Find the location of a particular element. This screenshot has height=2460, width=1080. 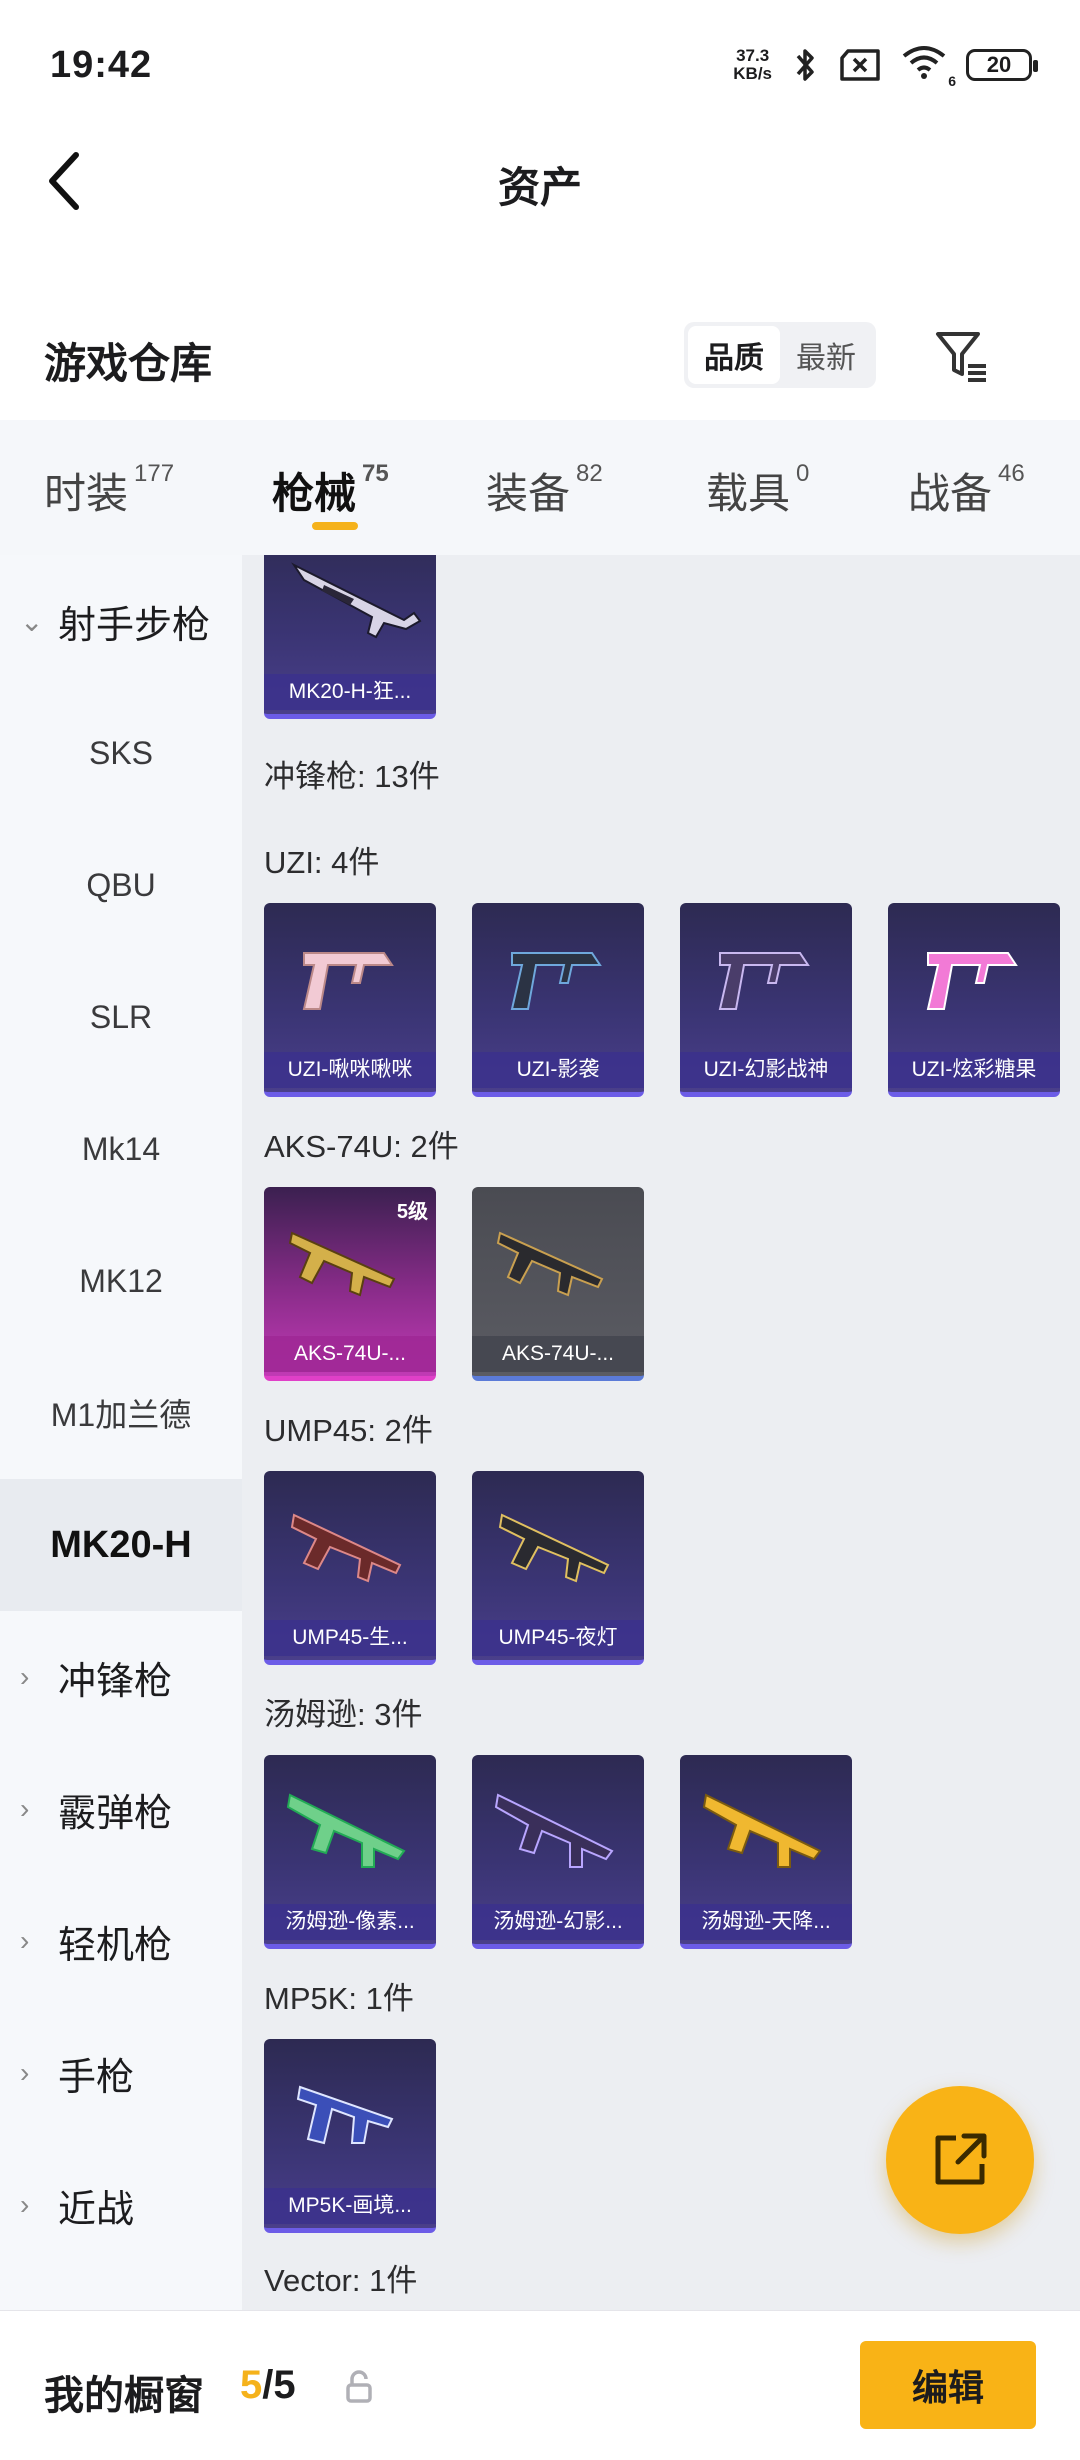

sidebar-item-slr: SLR is located at coordinates (121, 1017).